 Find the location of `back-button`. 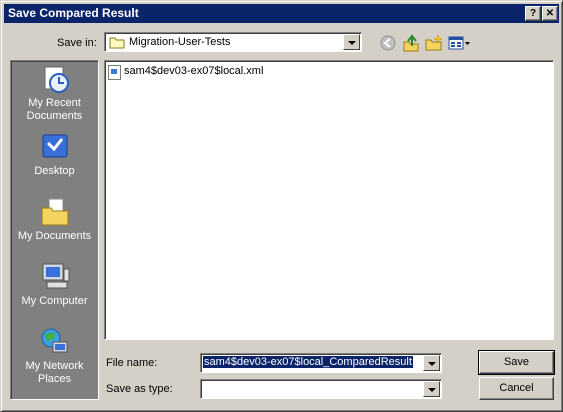

back-button is located at coordinates (388, 43).